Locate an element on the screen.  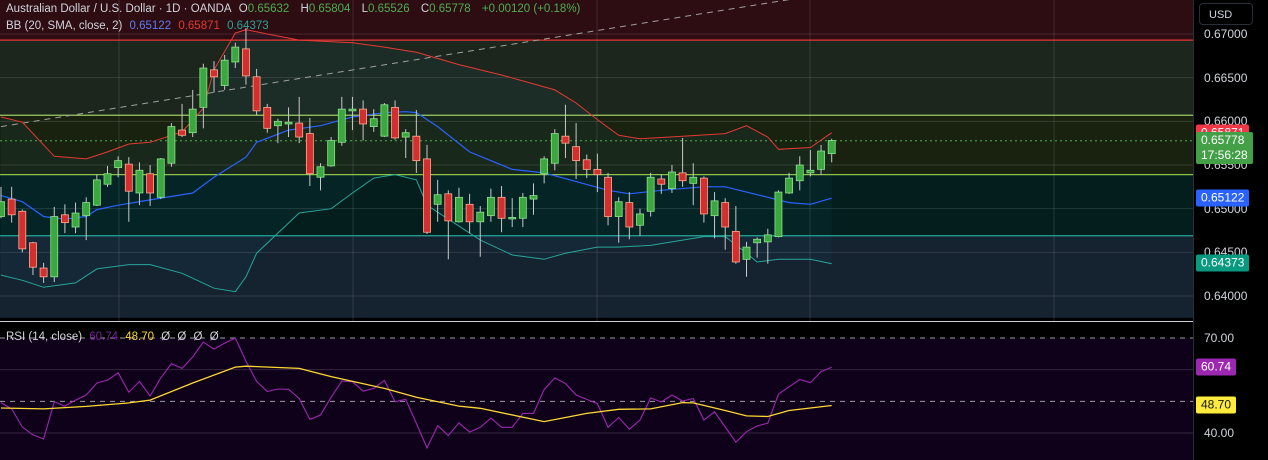
ohlc-low: L0.65526 is located at coordinates (388, 9).